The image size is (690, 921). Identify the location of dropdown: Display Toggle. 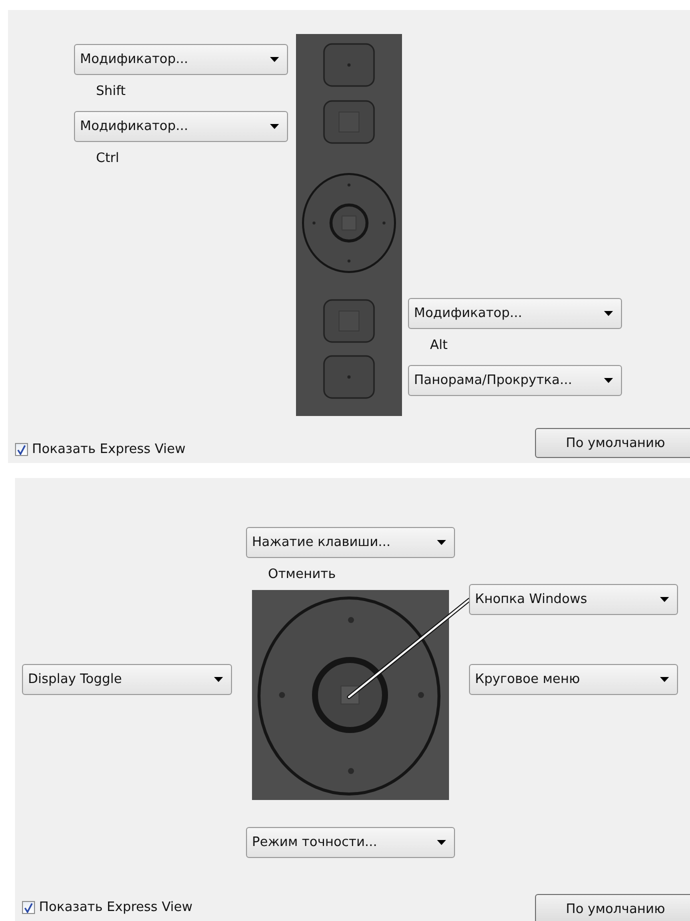
(127, 679).